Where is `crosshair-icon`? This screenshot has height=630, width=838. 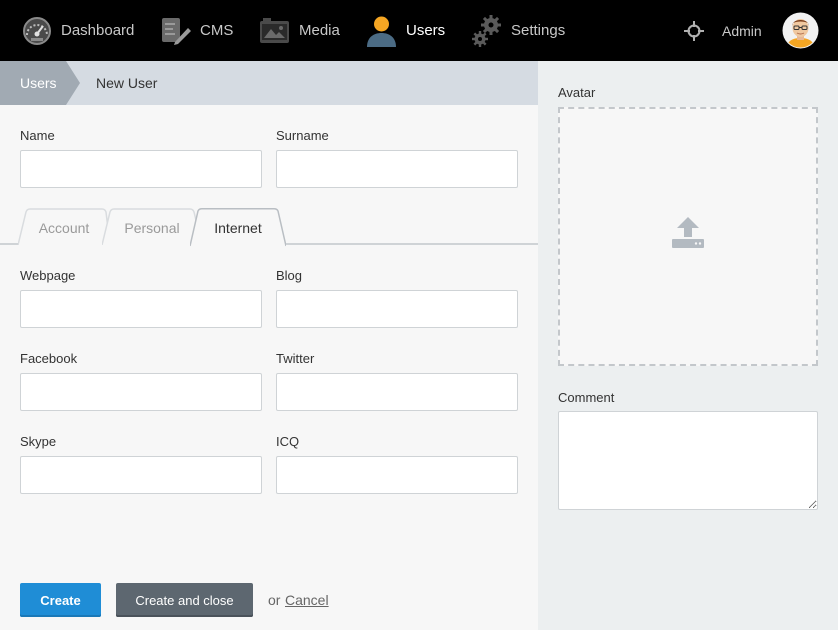 crosshair-icon is located at coordinates (694, 30).